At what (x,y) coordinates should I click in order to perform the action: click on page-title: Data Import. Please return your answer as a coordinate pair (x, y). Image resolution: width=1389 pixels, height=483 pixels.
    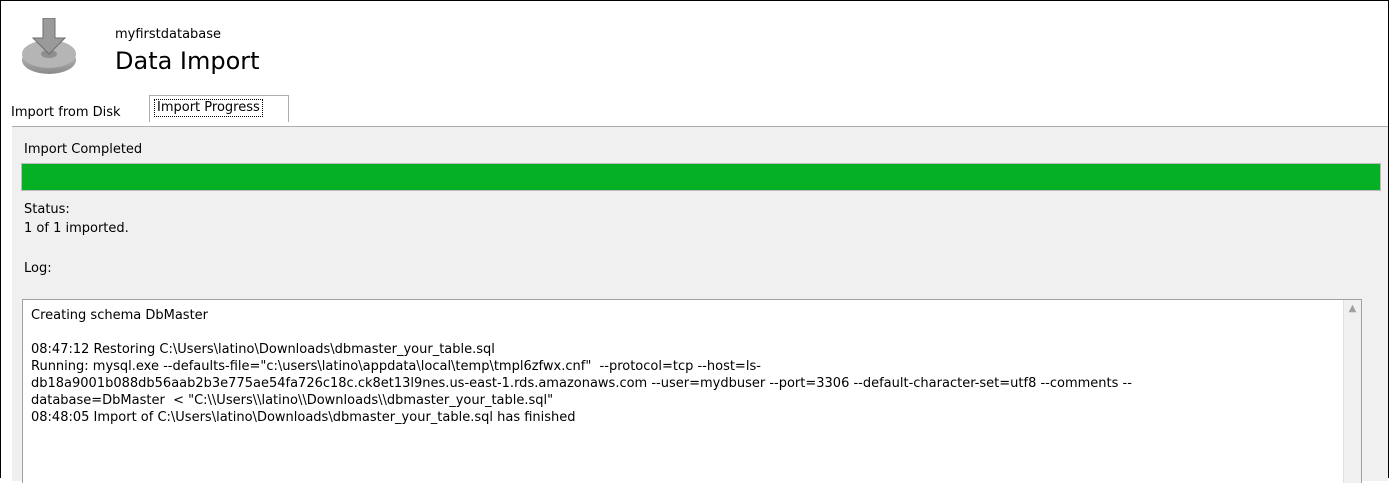
    Looking at the image, I should click on (187, 61).